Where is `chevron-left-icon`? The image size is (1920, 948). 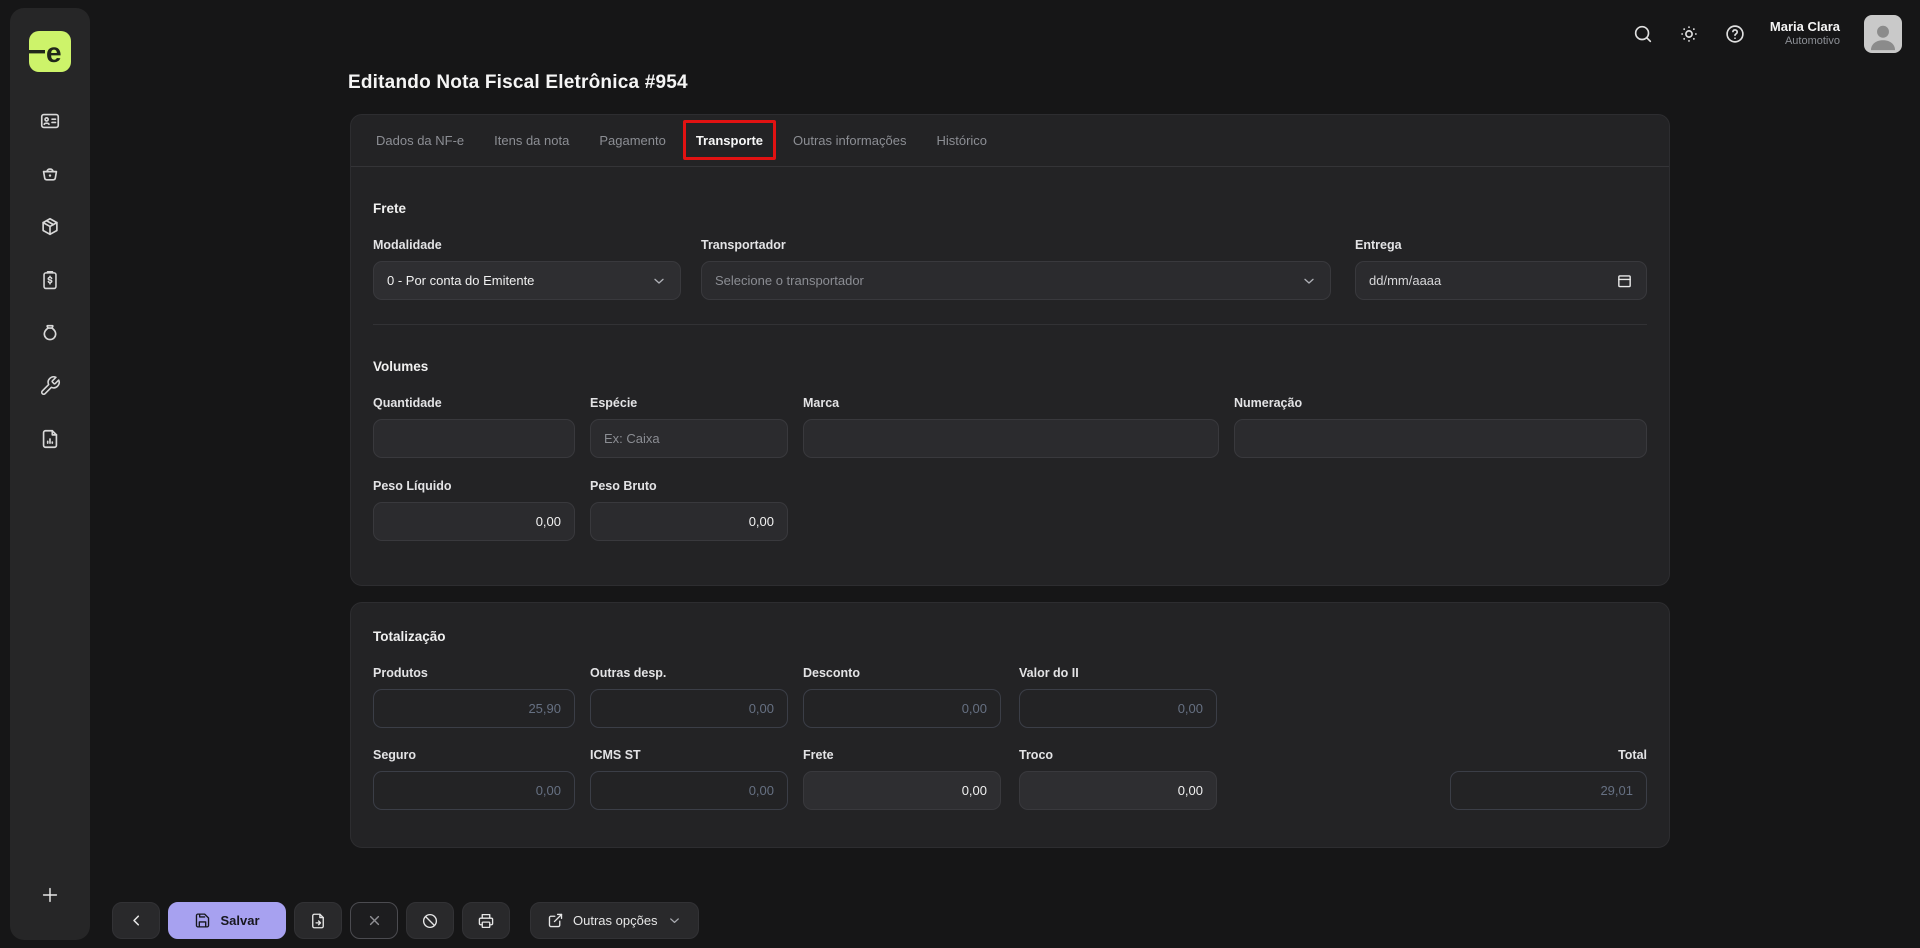 chevron-left-icon is located at coordinates (135, 920).